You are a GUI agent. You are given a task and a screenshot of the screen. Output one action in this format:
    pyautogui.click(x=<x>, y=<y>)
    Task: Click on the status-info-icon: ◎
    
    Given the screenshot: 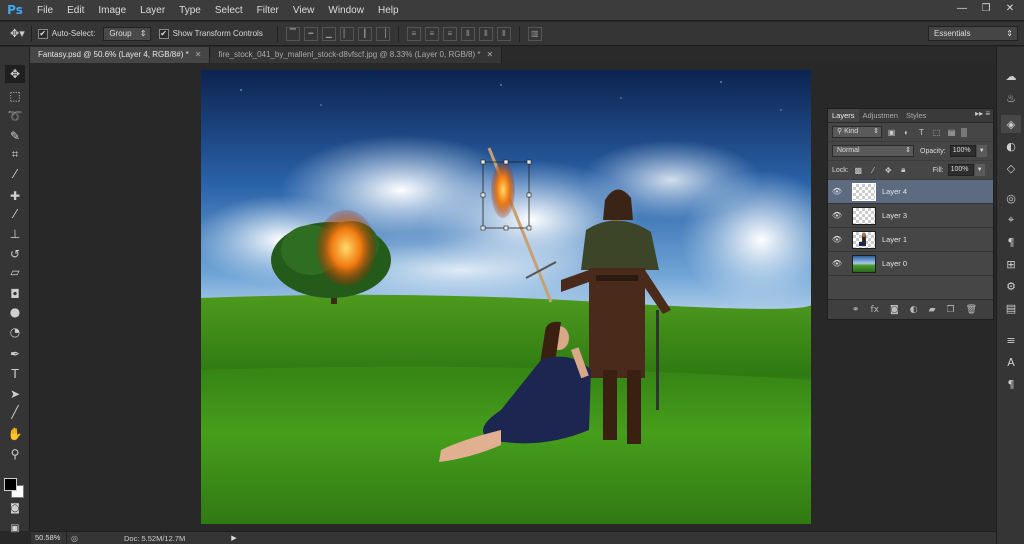 What is the action you would take?
    pyautogui.click(x=74, y=538)
    